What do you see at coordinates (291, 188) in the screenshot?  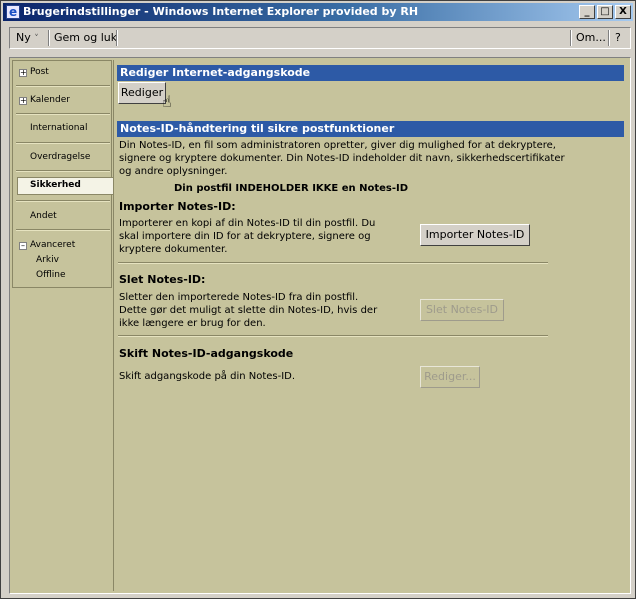 I see `notes-id-status: Din postfil INDEHOLDER IKKE en Notes-ID` at bounding box center [291, 188].